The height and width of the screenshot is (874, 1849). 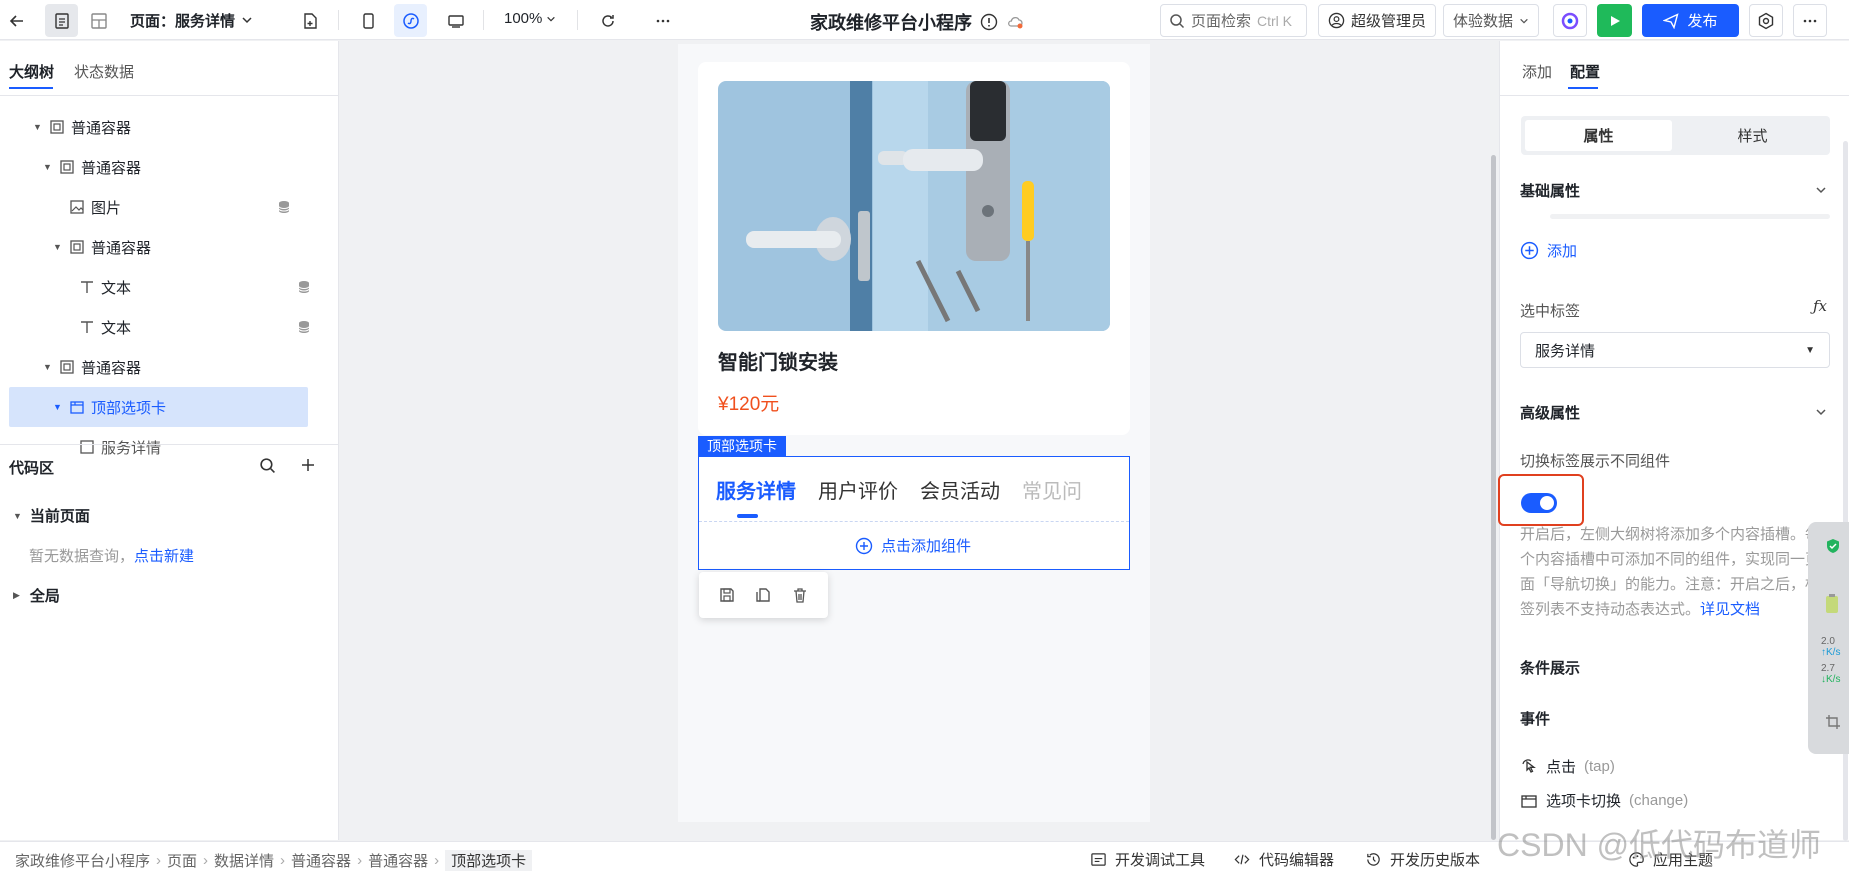 What do you see at coordinates (858, 489) in the screenshot?
I see `tab-user-review: 用户评价` at bounding box center [858, 489].